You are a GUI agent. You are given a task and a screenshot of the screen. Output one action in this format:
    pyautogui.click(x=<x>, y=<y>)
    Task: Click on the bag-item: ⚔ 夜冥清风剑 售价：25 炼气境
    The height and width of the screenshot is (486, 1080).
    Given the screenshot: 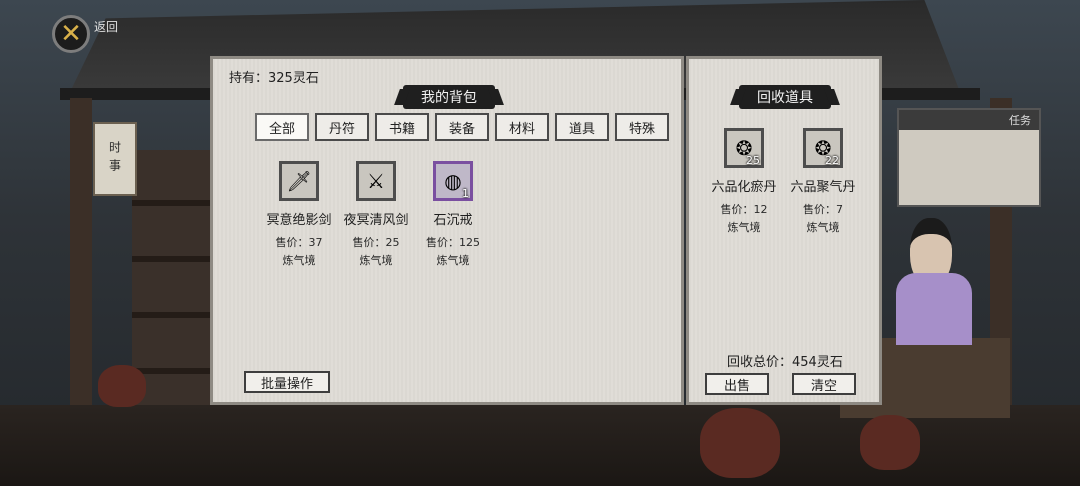 What is the action you would take?
    pyautogui.click(x=376, y=214)
    